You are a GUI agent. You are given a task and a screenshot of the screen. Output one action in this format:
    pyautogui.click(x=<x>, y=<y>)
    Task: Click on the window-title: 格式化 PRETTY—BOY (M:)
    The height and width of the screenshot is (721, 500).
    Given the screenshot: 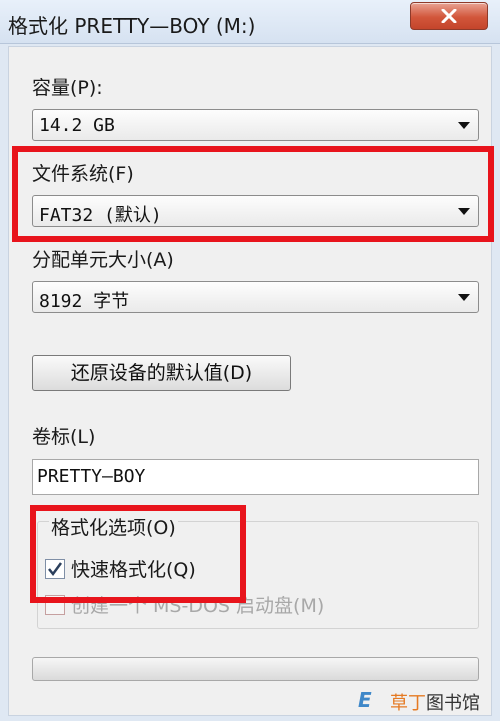 What is the action you would take?
    pyautogui.click(x=132, y=26)
    